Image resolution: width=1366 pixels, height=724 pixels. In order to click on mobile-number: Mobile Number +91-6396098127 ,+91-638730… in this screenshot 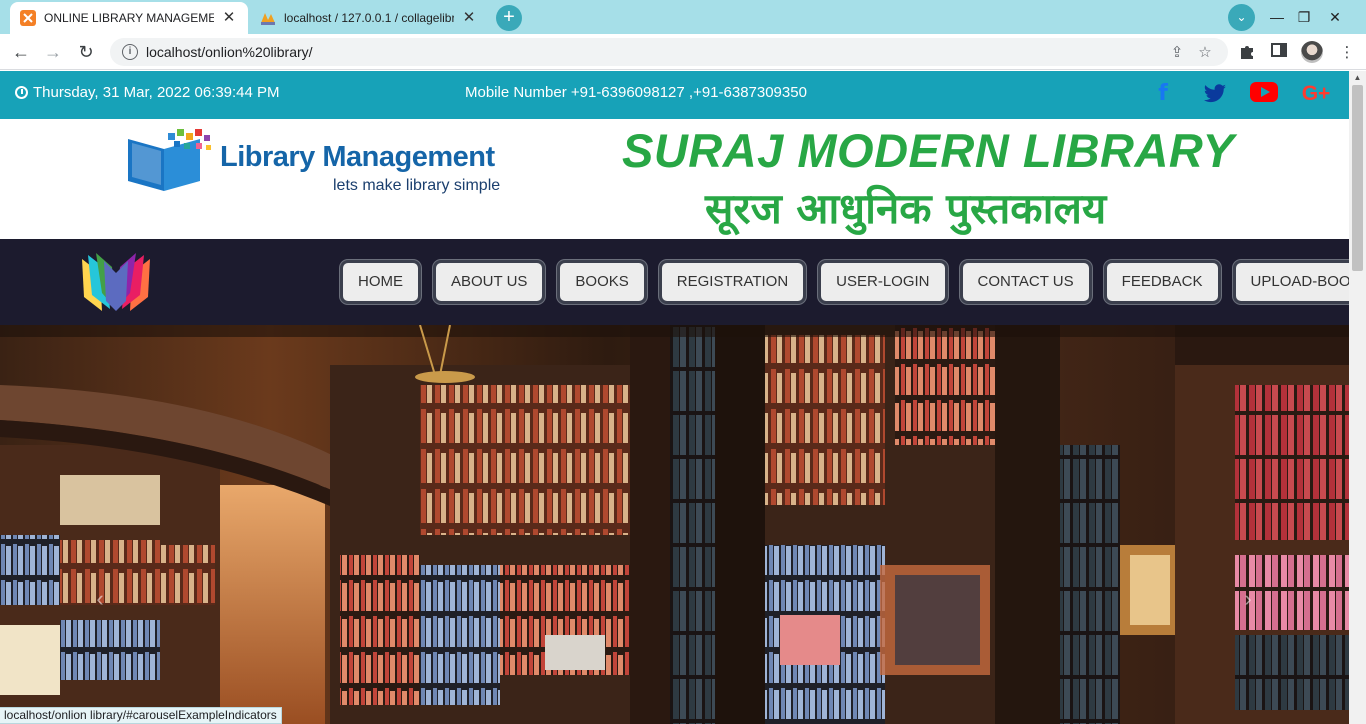, I will do `click(636, 92)`.